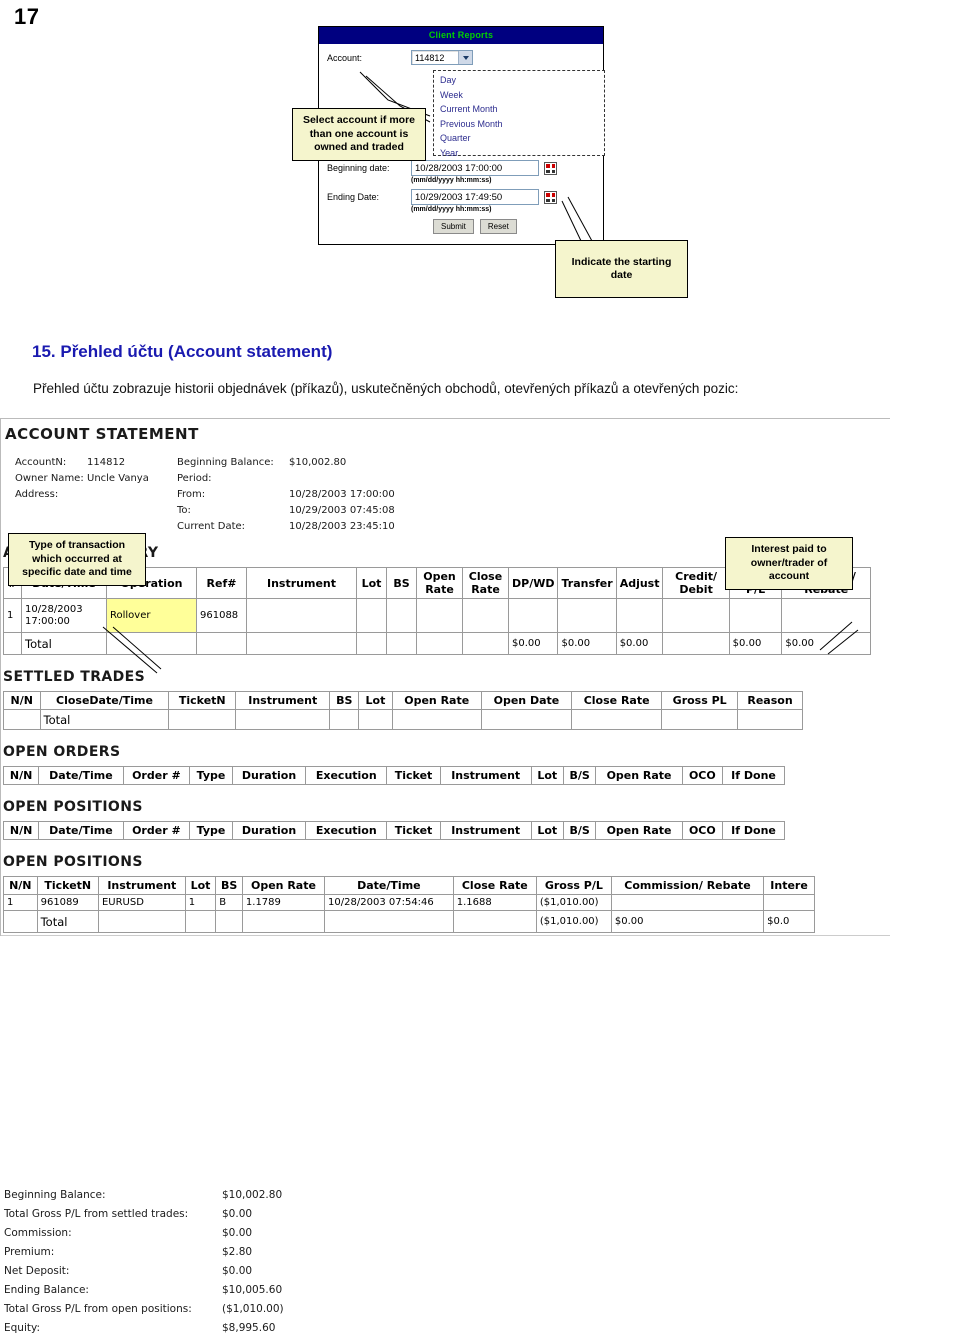 Image resolution: width=960 pixels, height=1342 pixels. I want to click on cell-ticketn: 961089, so click(67, 902).